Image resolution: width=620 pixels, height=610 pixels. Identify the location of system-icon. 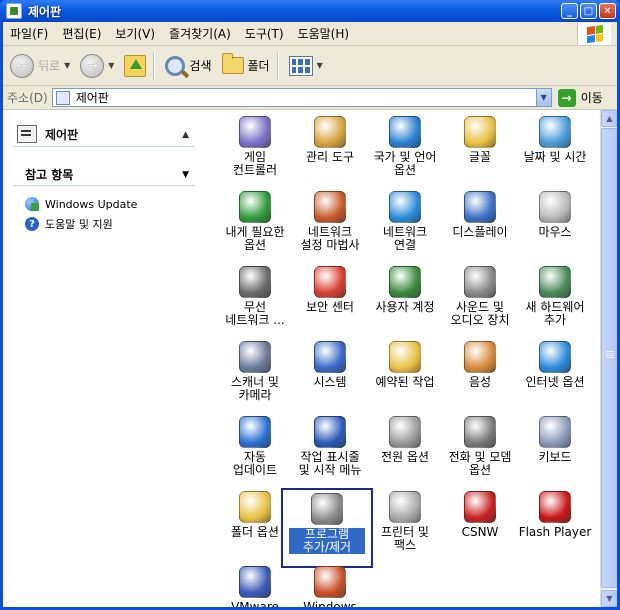
(330, 357).